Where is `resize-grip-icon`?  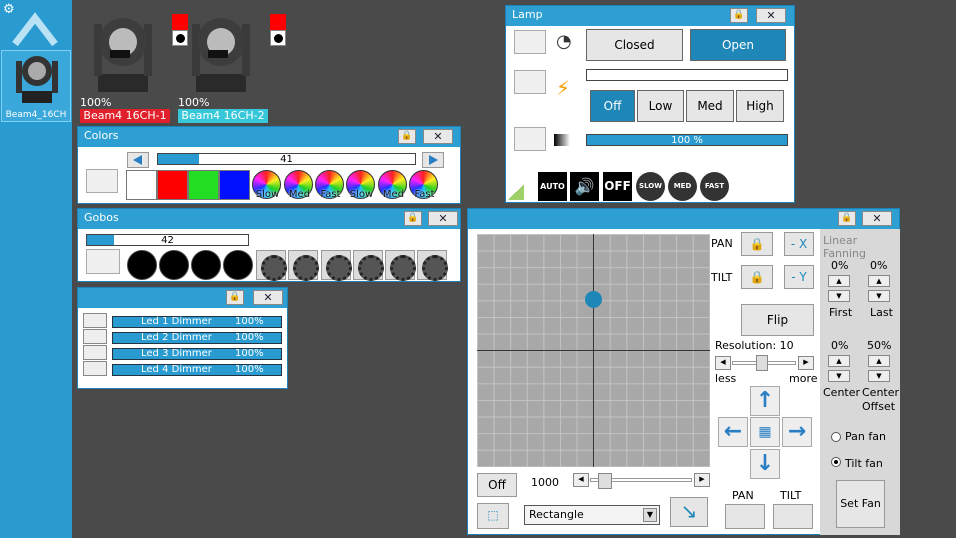 resize-grip-icon is located at coordinates (516, 192).